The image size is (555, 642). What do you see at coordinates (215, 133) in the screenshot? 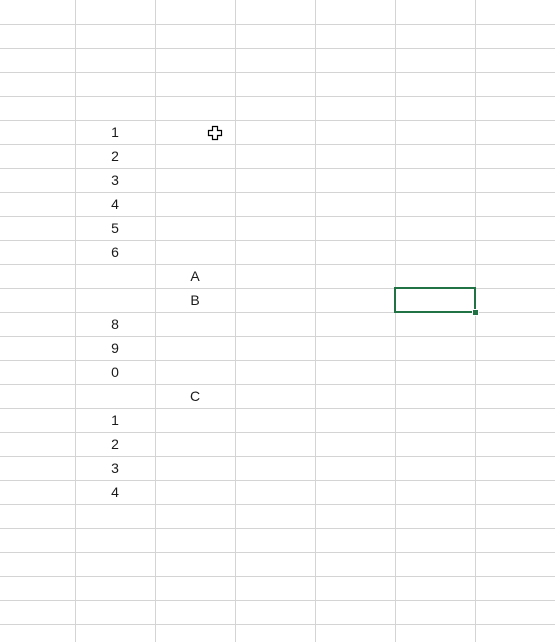
I see `cell-select-cursor-icon` at bounding box center [215, 133].